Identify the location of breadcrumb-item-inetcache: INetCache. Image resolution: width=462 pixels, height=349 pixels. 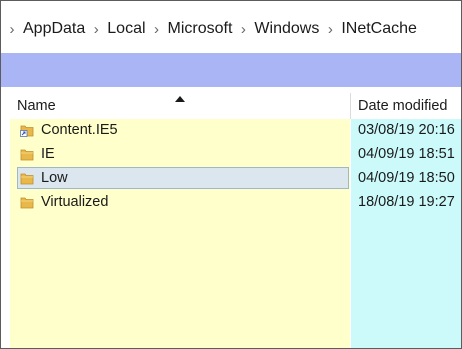
(379, 29).